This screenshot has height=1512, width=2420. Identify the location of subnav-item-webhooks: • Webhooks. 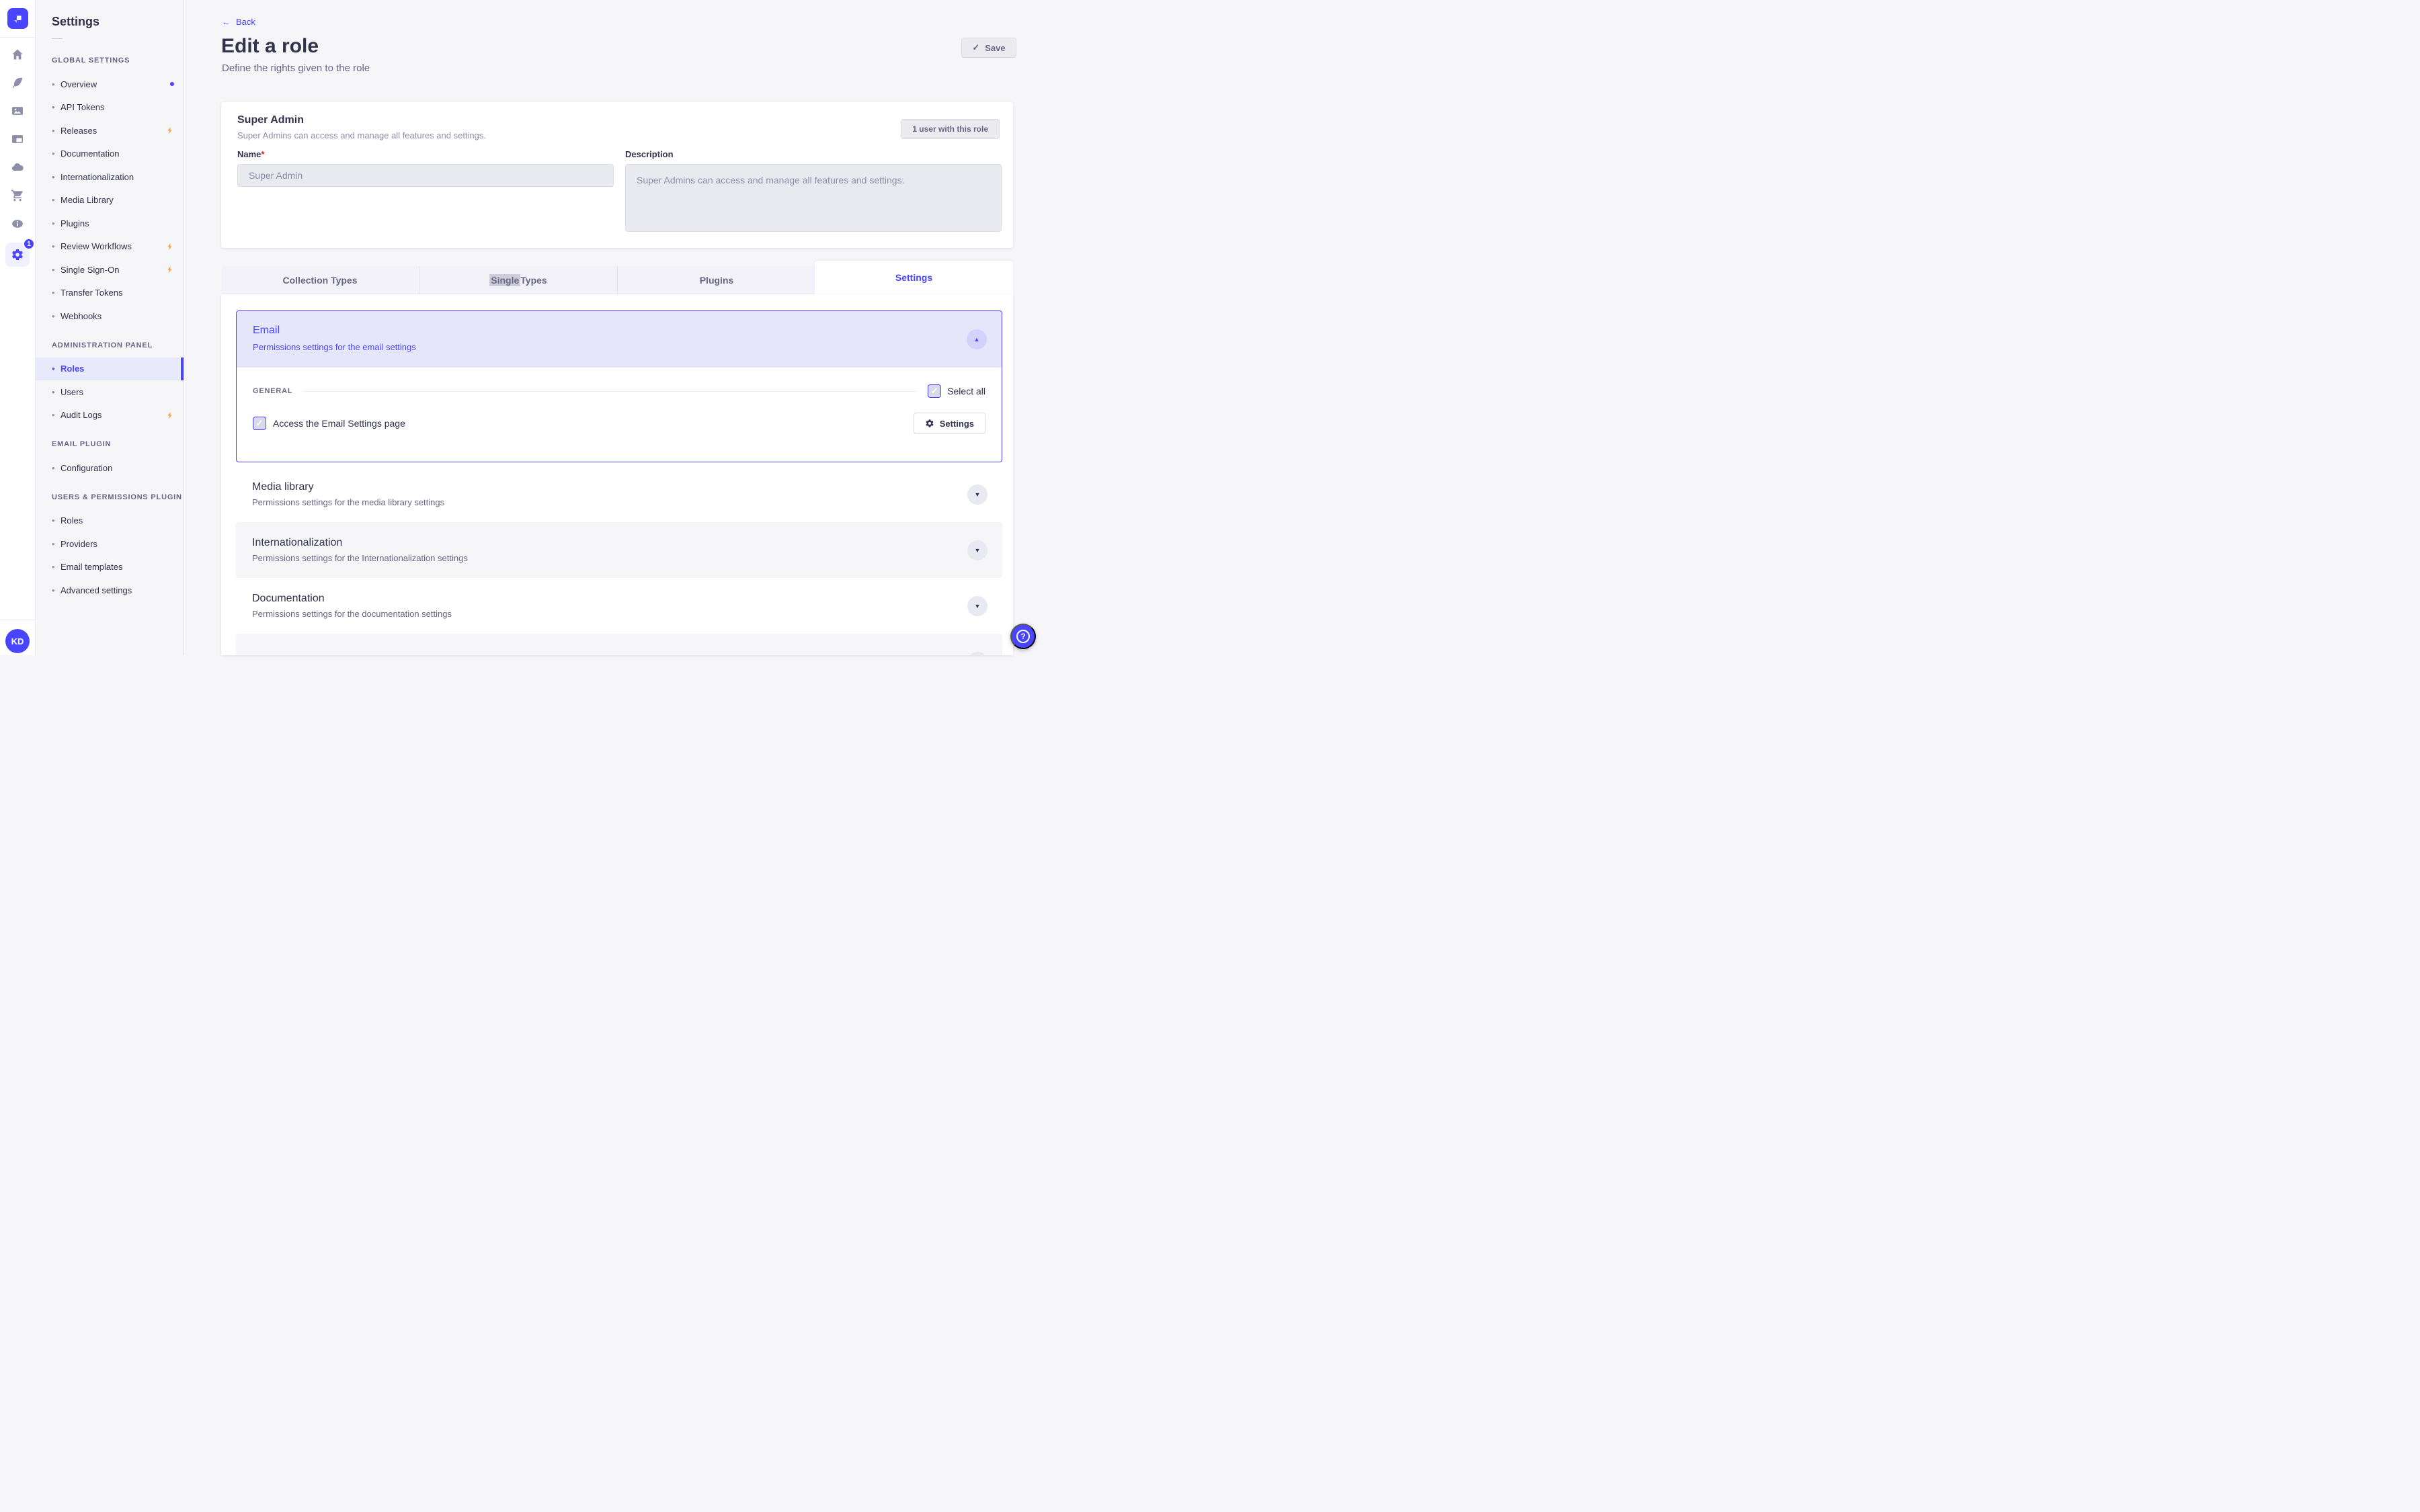
(110, 316).